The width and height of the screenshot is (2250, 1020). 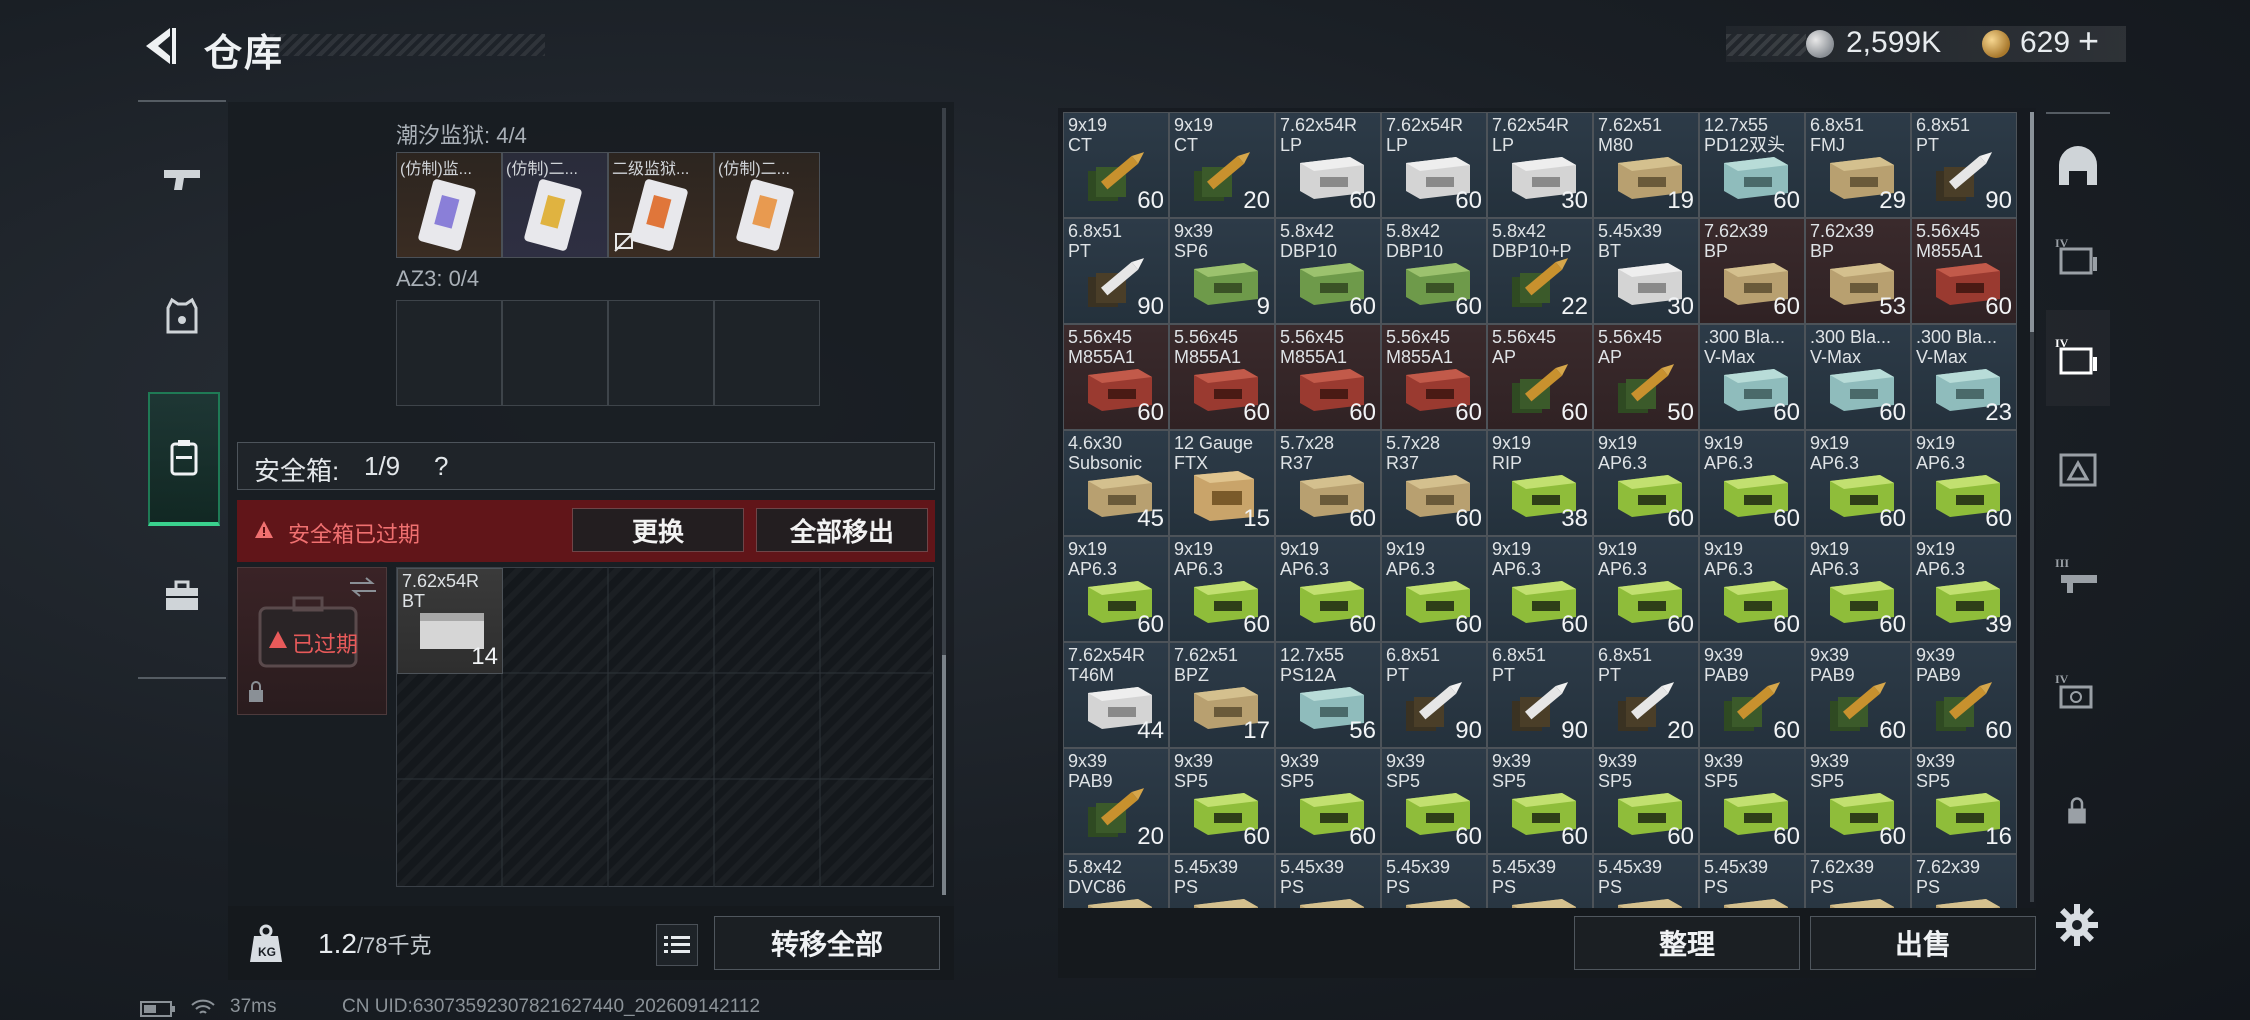 I want to click on inventory-item: 5.56x45 AP 50, so click(x=1646, y=377).